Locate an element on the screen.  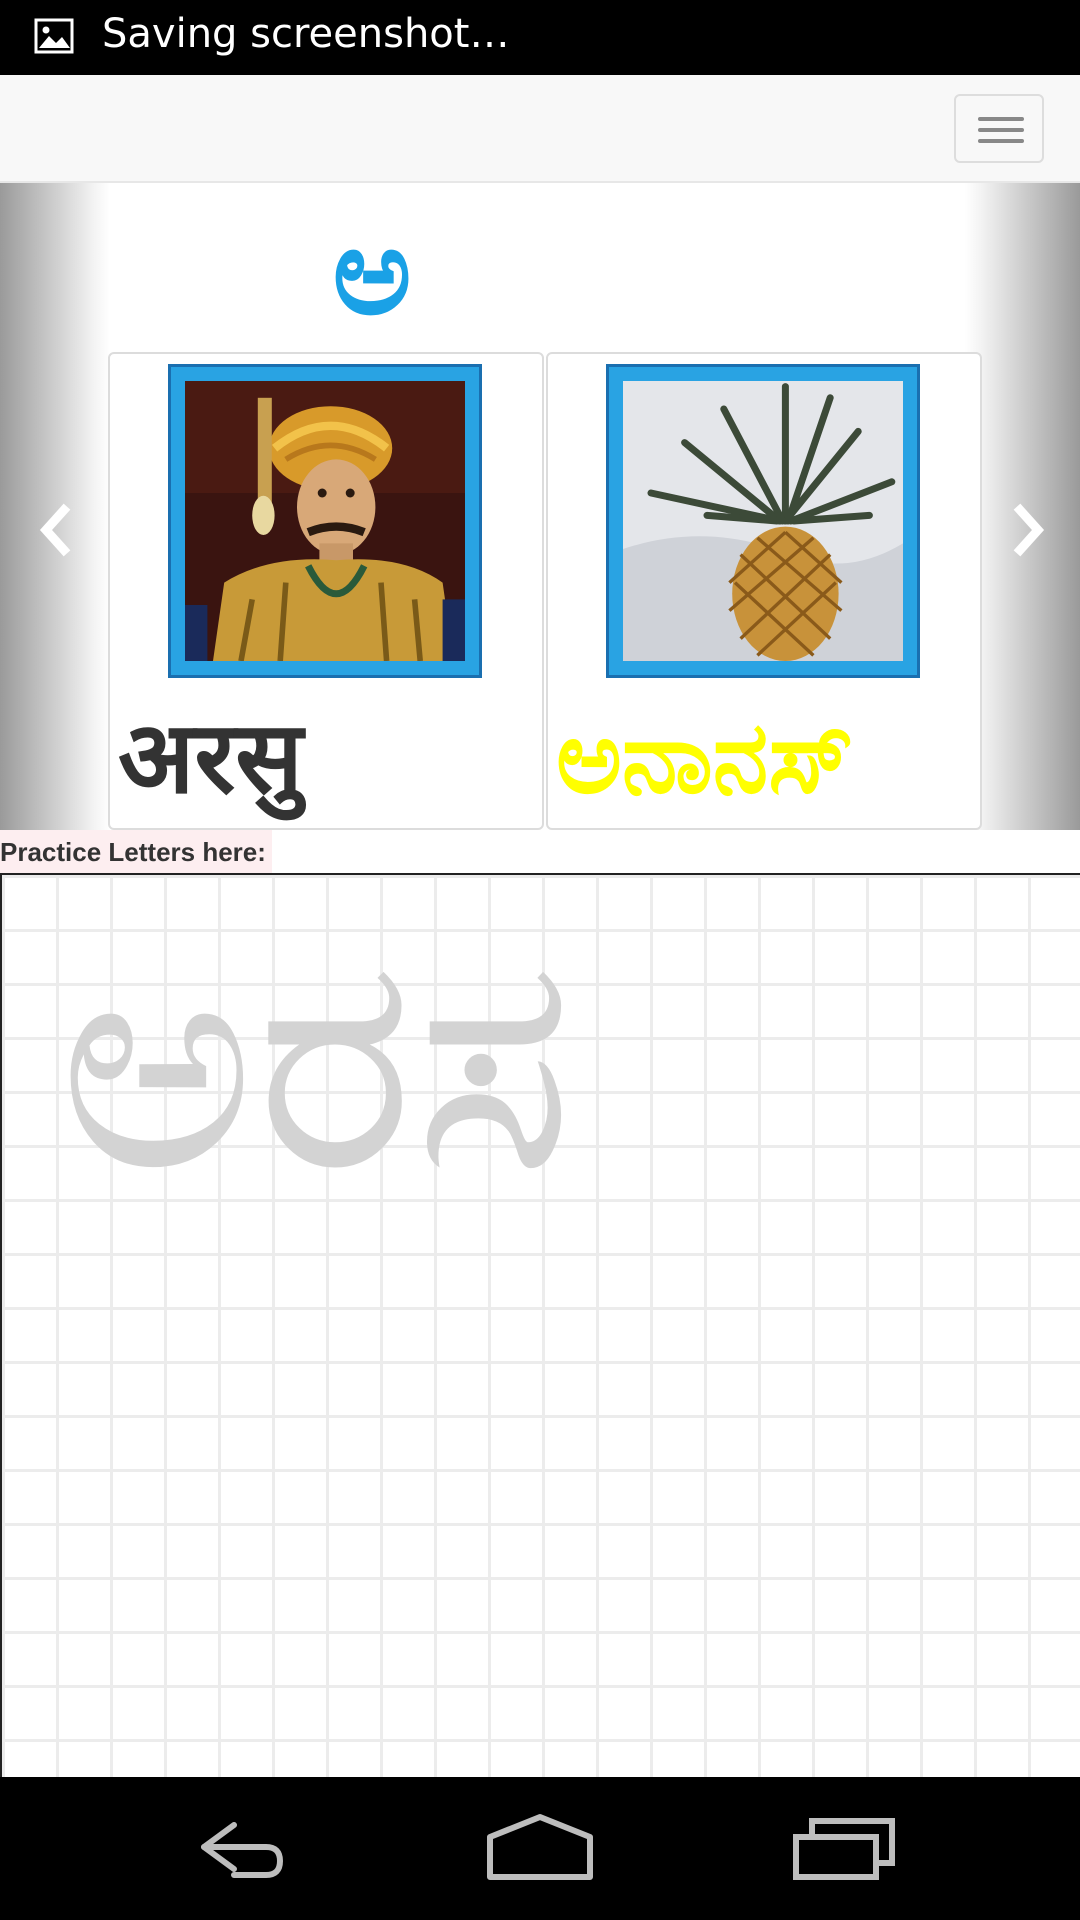
top-navbar is located at coordinates (540, 129).